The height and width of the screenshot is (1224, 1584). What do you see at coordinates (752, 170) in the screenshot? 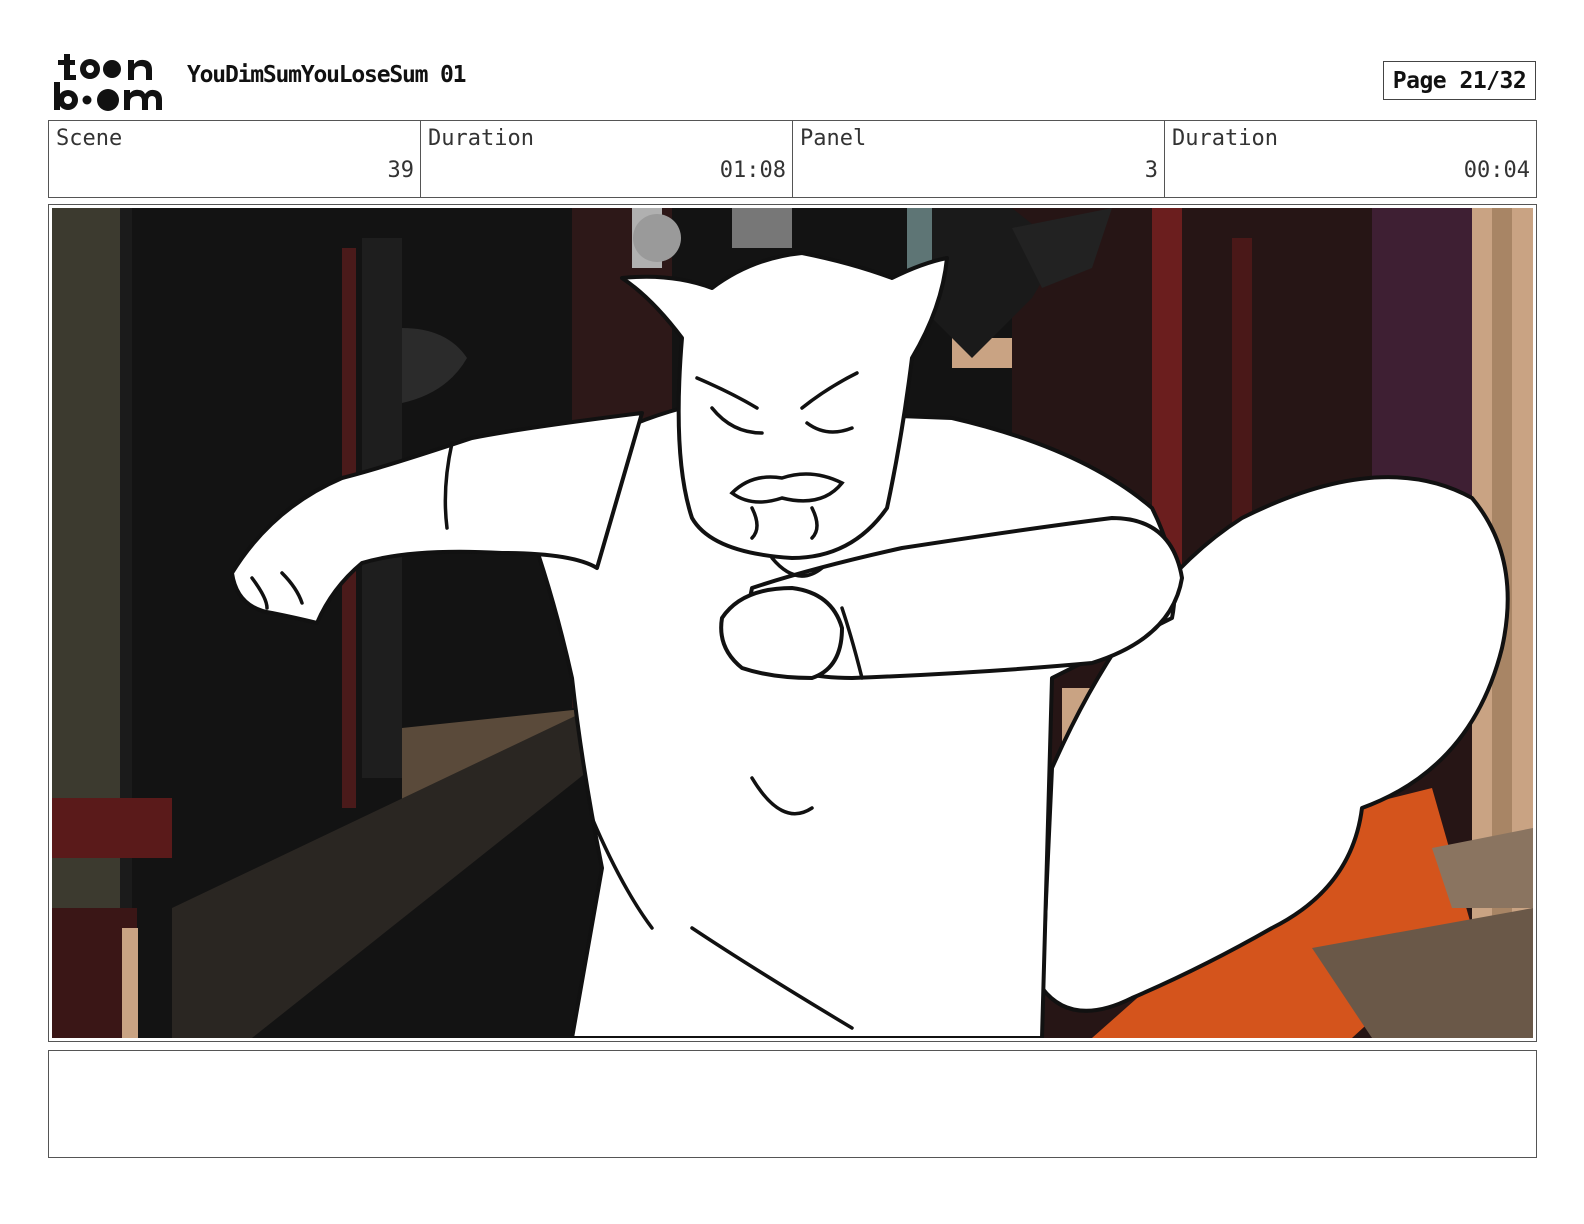
I see `scene-duration-value: 01:08` at bounding box center [752, 170].